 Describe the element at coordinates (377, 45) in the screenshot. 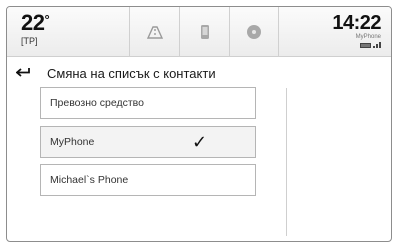

I see `signal-icon` at that location.